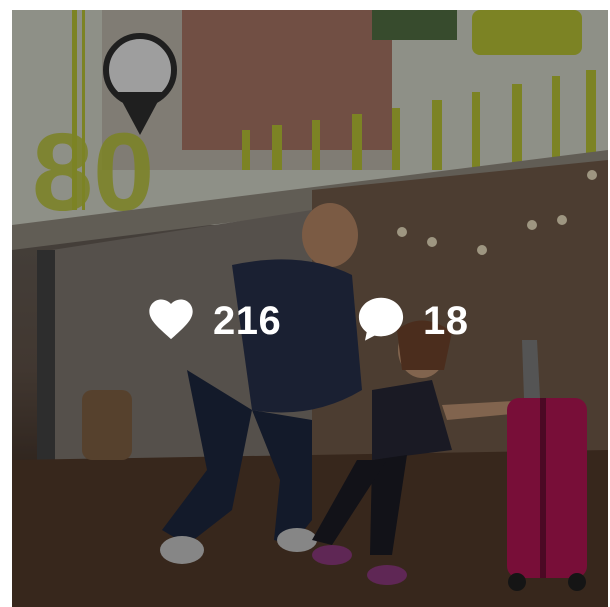  What do you see at coordinates (446, 321) in the screenshot?
I see `comments-count: 18` at bounding box center [446, 321].